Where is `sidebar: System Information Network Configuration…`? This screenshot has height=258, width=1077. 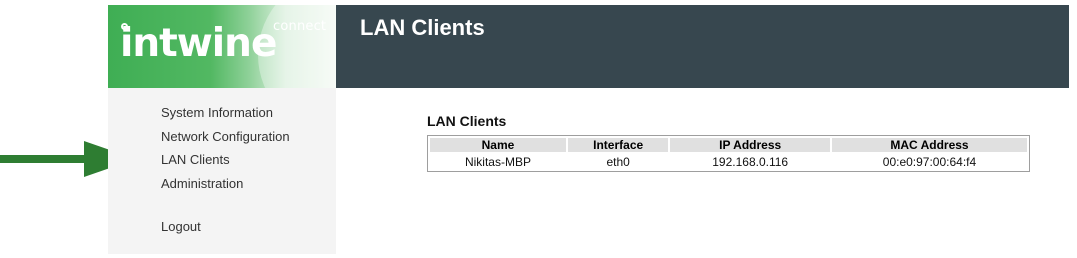 sidebar: System Information Network Configuration… is located at coordinates (222, 171).